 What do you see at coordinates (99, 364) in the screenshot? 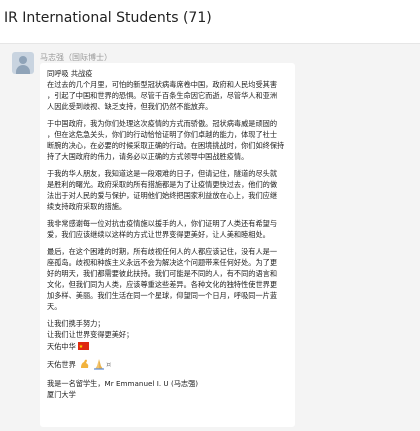
I see `praying-hands-icon` at bounding box center [99, 364].